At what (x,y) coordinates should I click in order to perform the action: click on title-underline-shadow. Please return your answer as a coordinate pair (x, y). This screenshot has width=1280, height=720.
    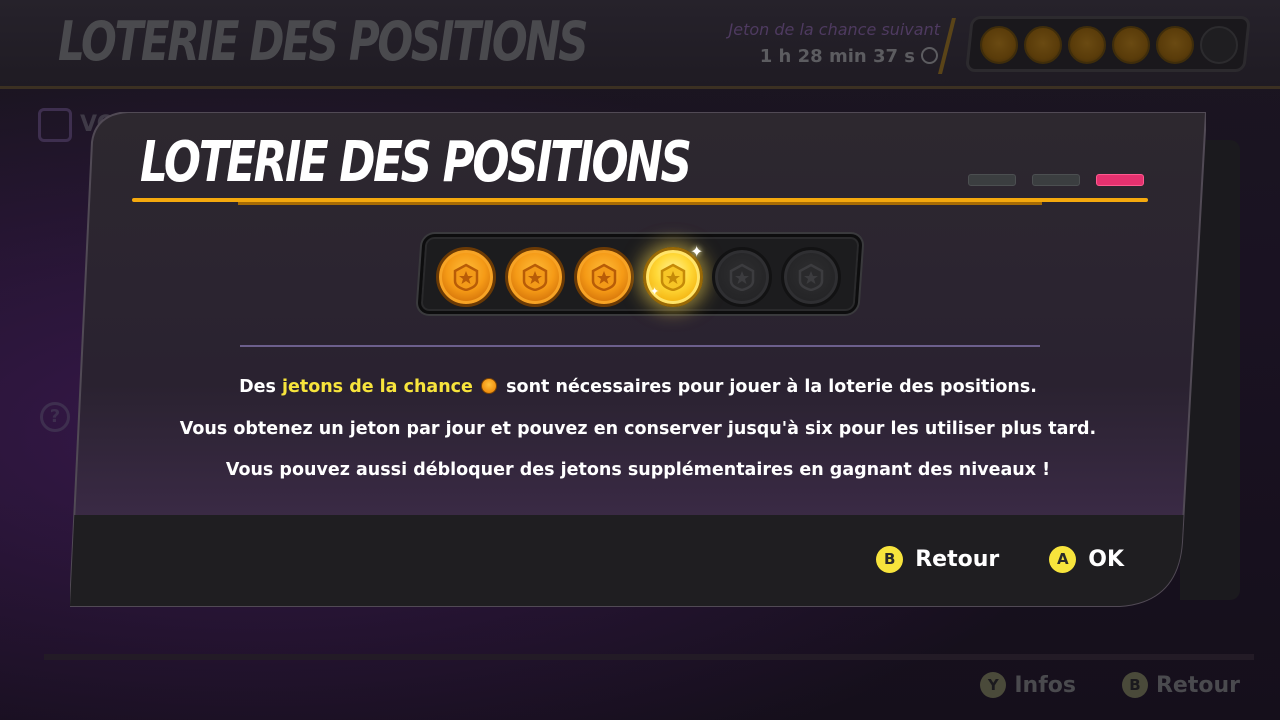
    Looking at the image, I should click on (640, 203).